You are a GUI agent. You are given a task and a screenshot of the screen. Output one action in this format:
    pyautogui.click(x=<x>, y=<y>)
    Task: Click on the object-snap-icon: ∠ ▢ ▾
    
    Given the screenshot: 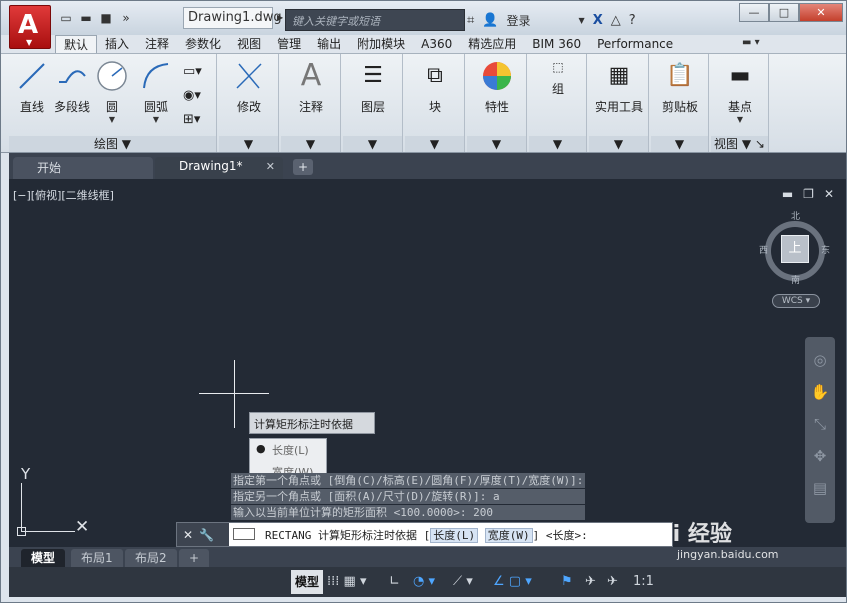 What is the action you would take?
    pyautogui.click(x=512, y=582)
    